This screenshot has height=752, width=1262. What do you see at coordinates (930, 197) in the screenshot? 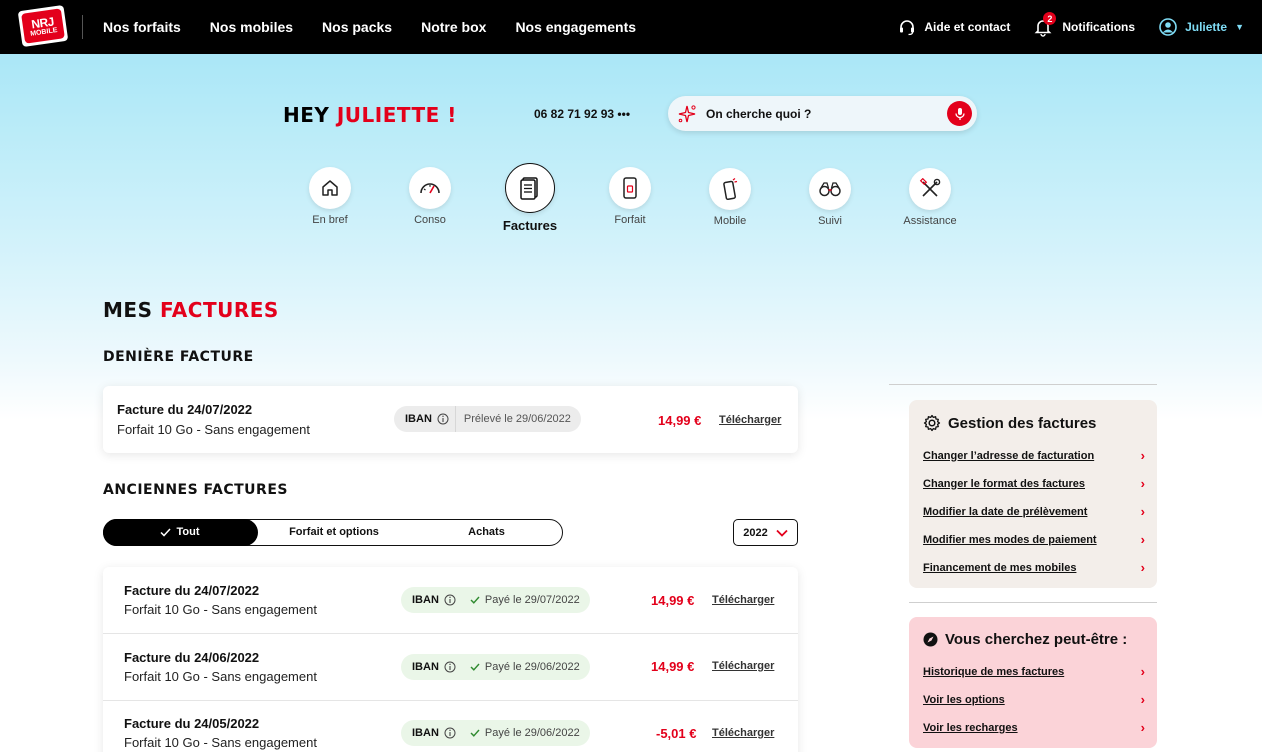
I see `tab-assistance: Assistance` at bounding box center [930, 197].